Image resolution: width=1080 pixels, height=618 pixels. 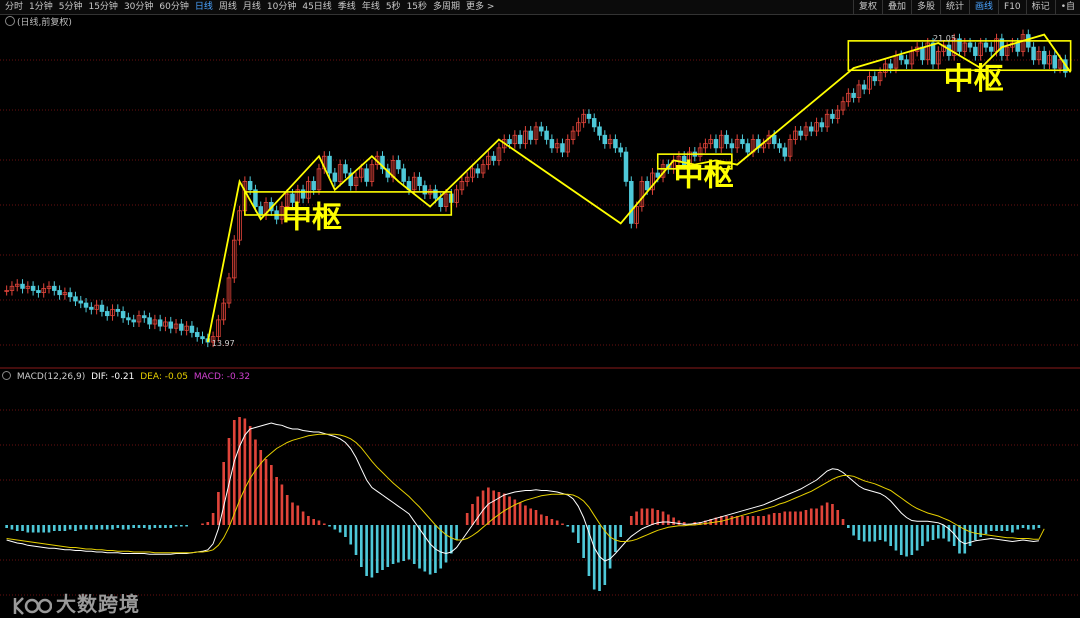 I want to click on zhongshu-label-3: 中枢, so click(x=974, y=79).